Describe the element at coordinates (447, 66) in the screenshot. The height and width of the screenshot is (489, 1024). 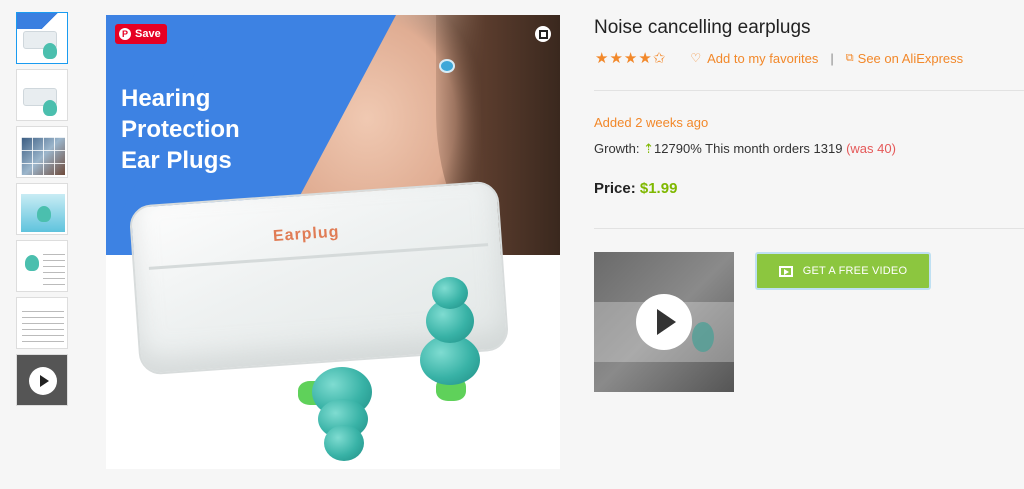
I see `worn-earplug` at that location.